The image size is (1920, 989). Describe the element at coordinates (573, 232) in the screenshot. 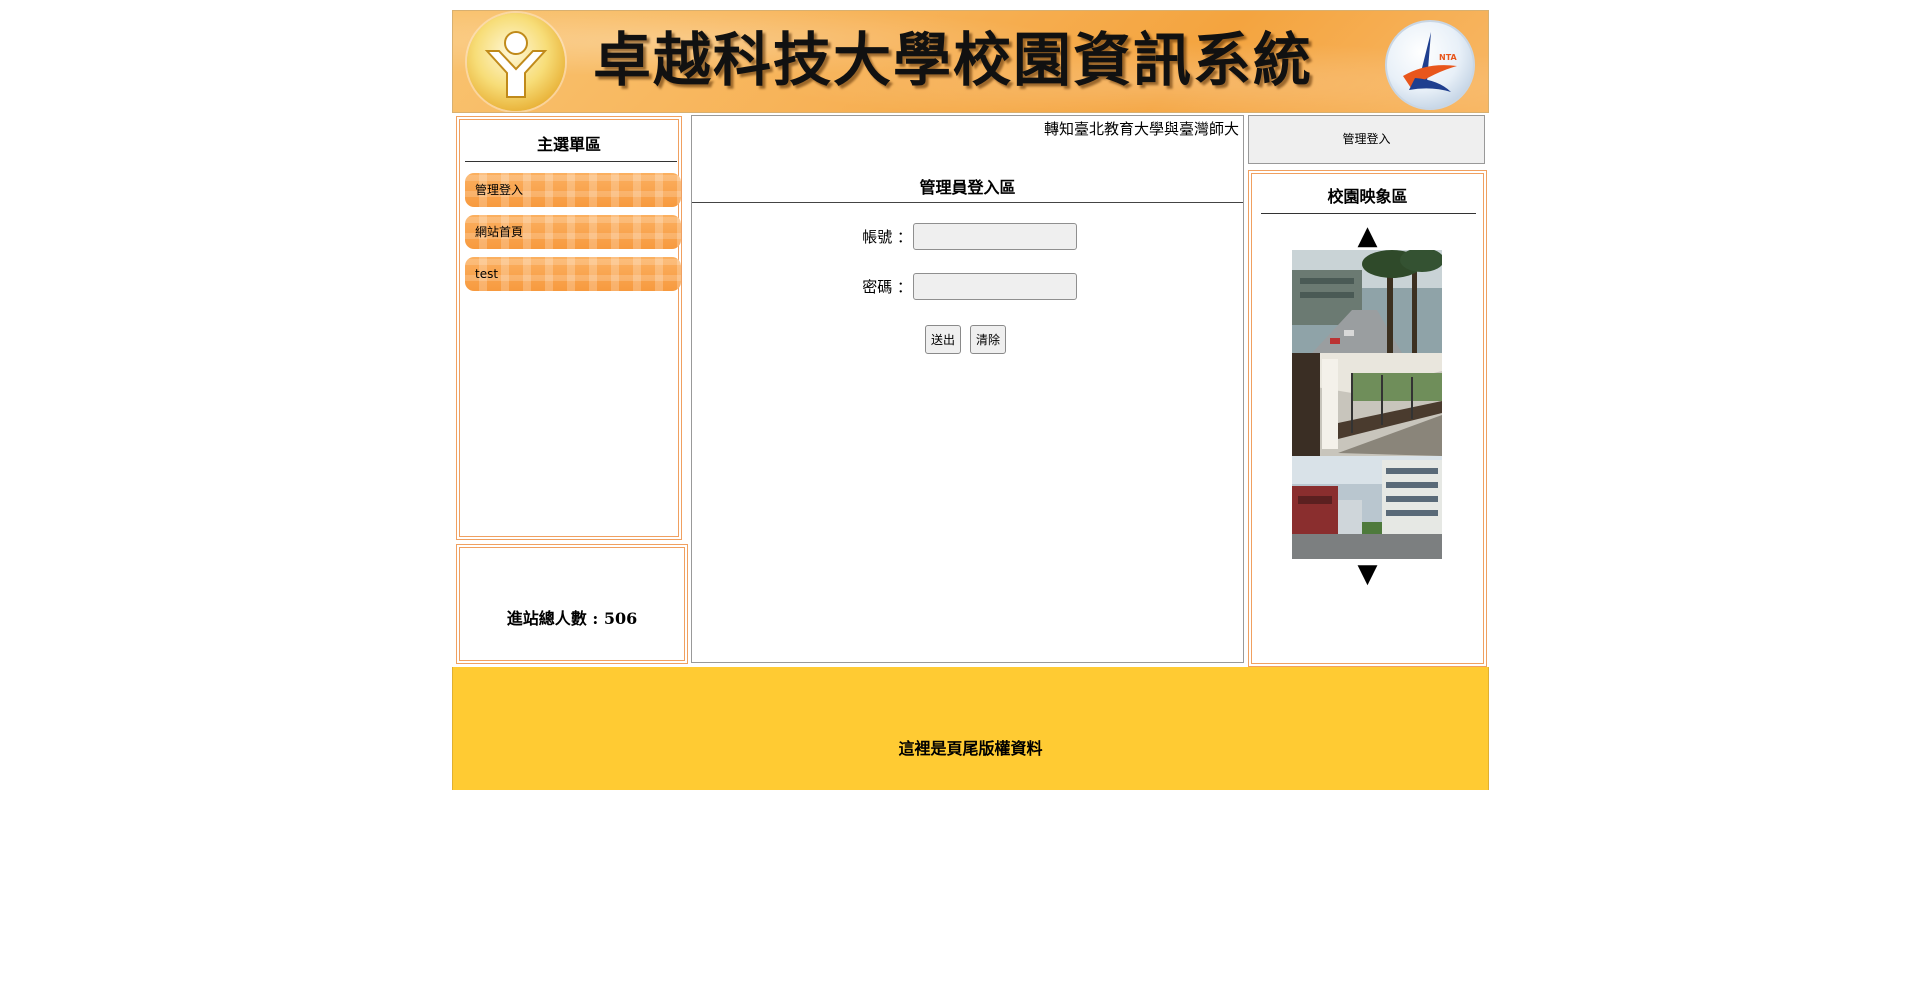

I see `menu-item-home: 網站首頁` at that location.